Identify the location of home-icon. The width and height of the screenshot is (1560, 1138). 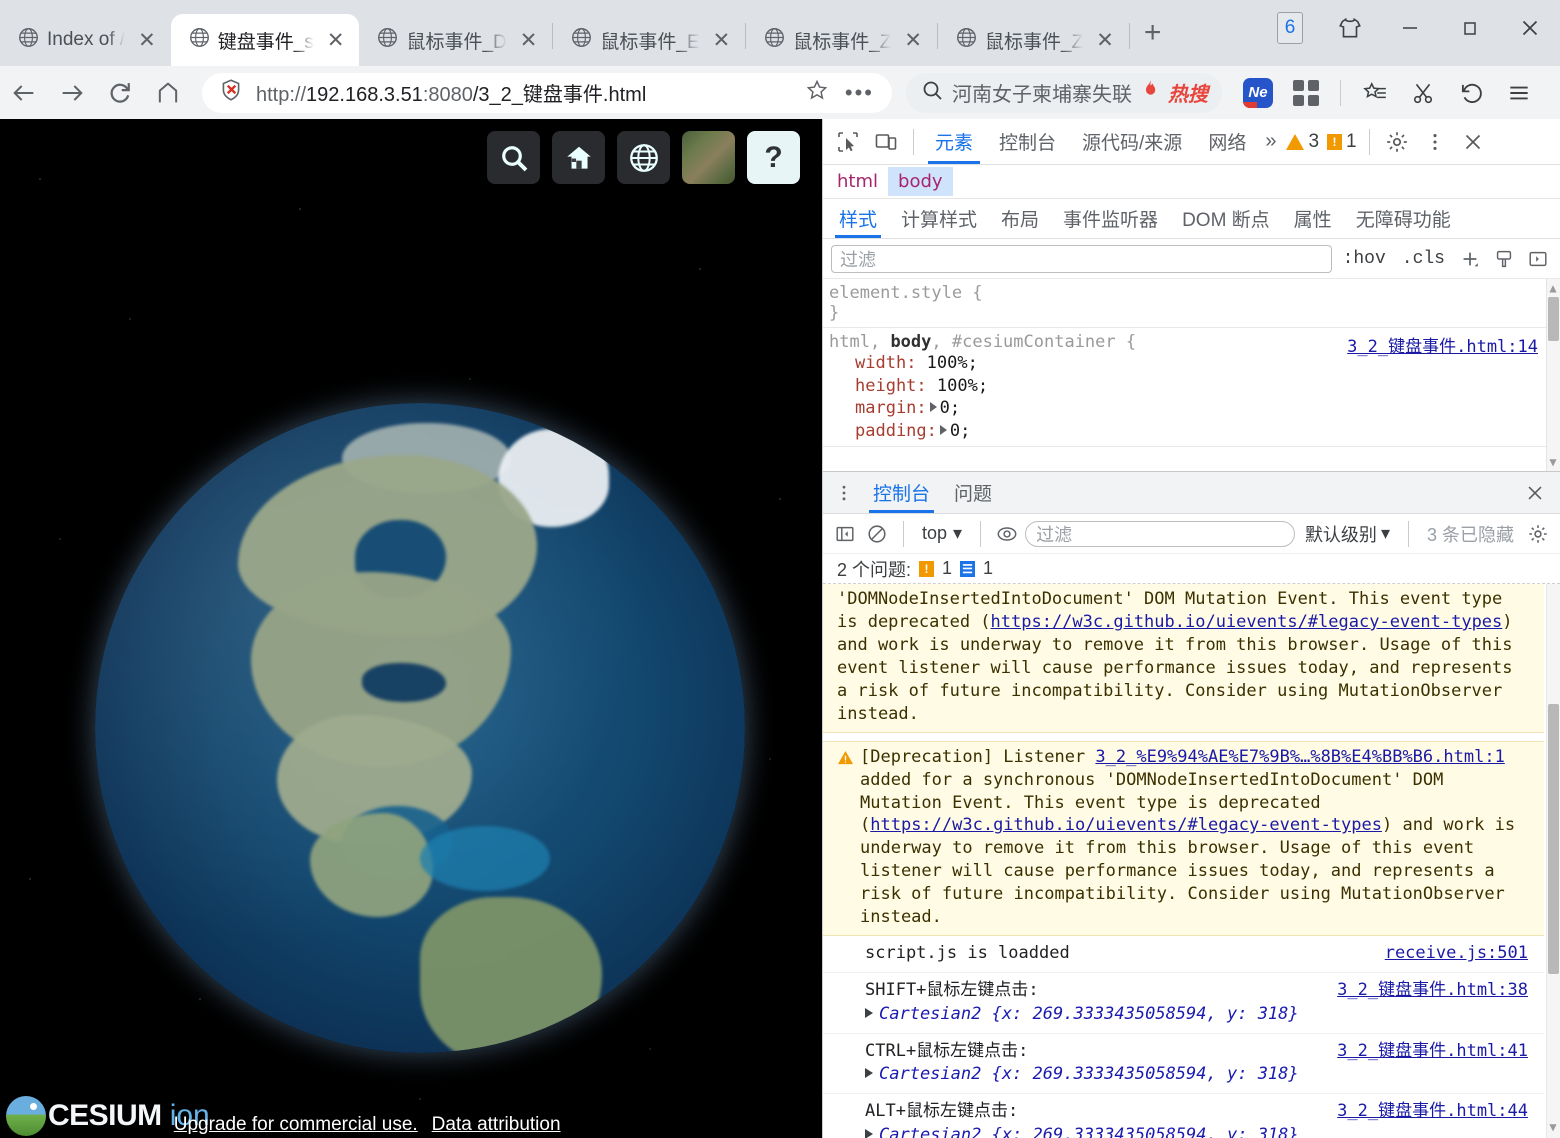
(578, 157).